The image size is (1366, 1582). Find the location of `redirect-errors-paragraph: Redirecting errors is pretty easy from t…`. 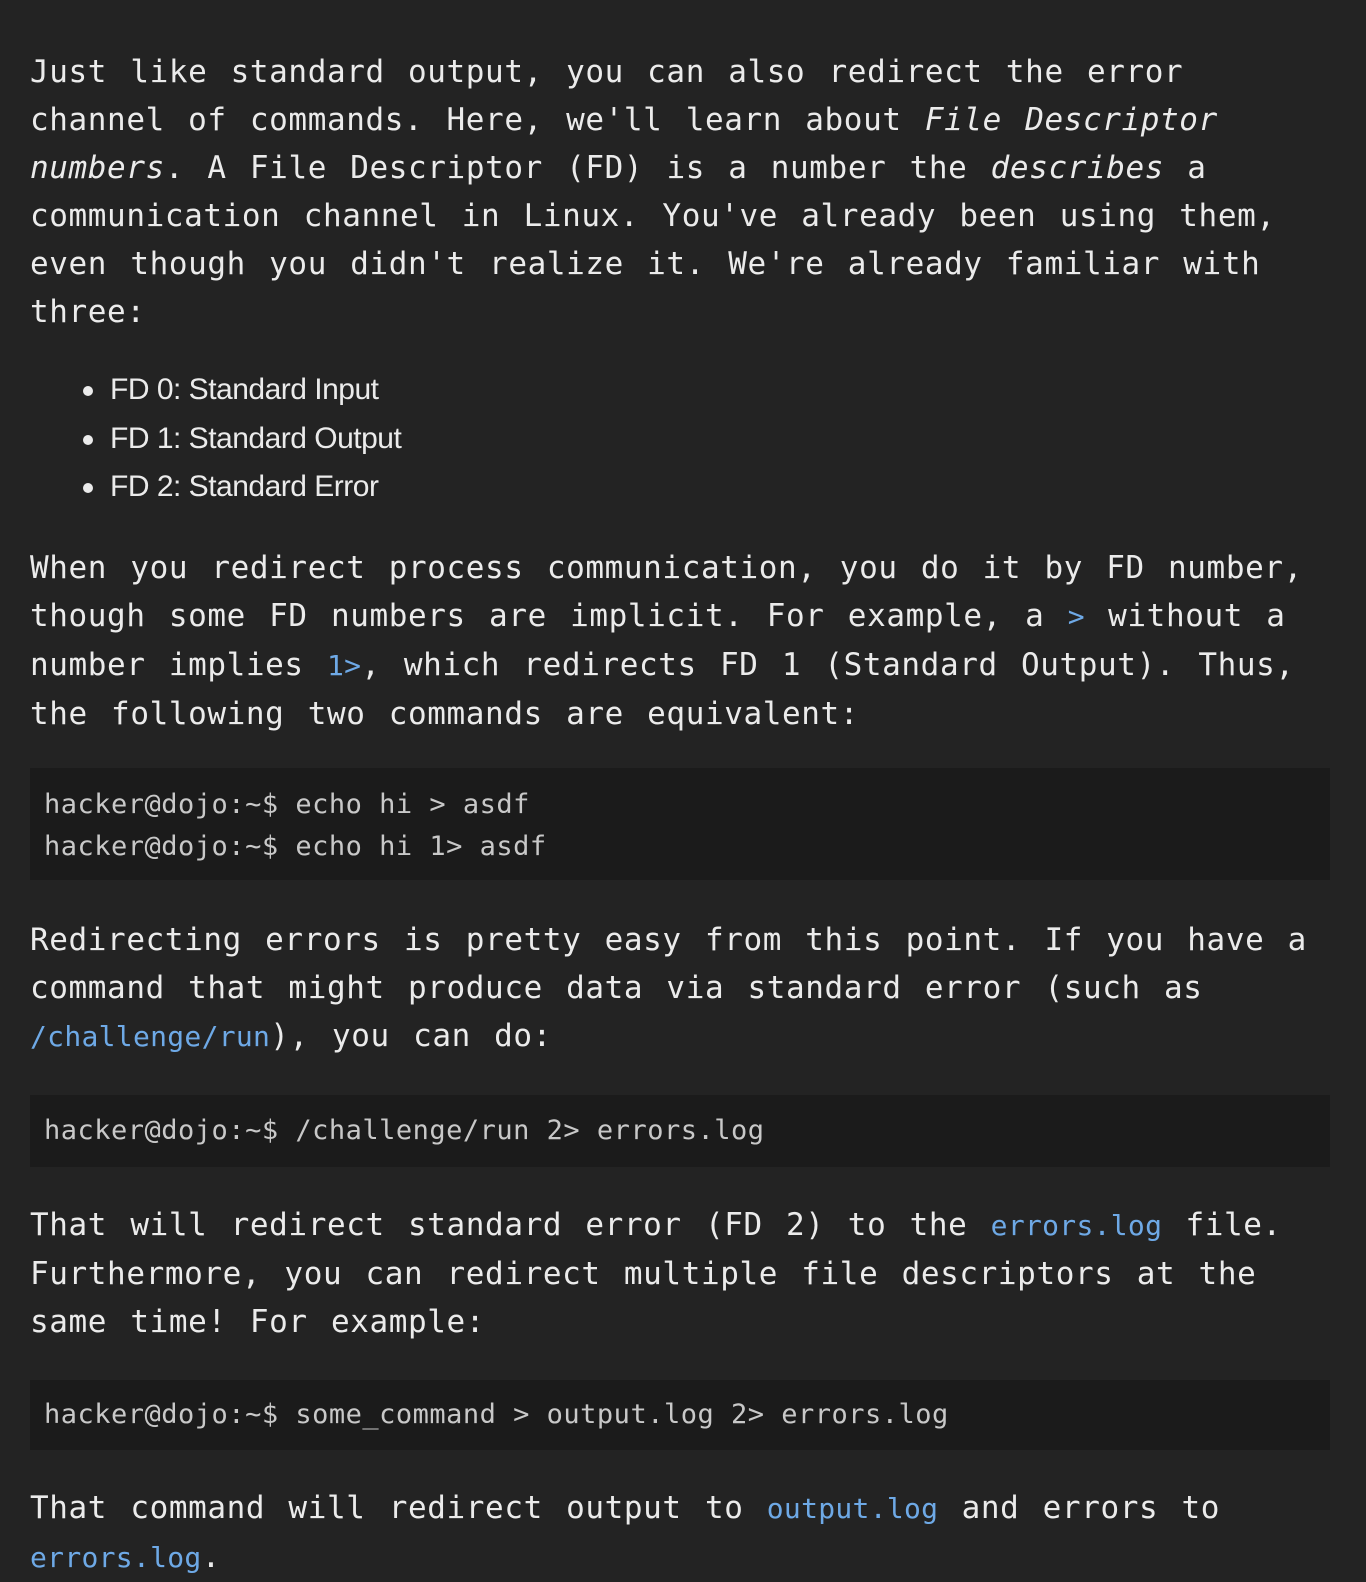

redirect-errors-paragraph: Redirecting errors is pretty easy from t… is located at coordinates (680, 988).